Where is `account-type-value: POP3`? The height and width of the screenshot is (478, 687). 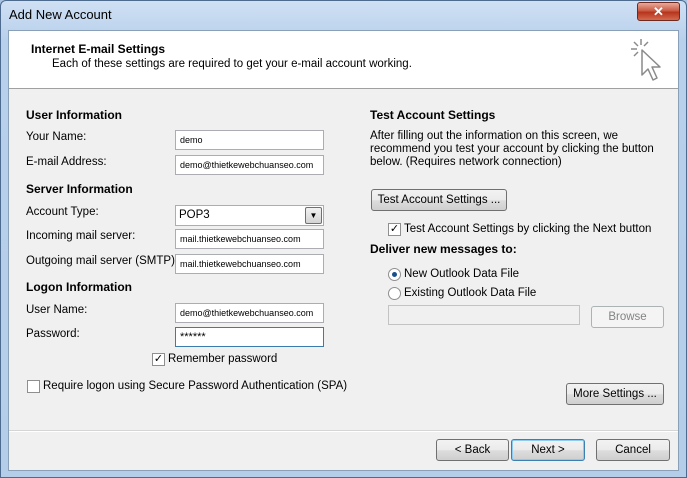
account-type-value: POP3 is located at coordinates (194, 215).